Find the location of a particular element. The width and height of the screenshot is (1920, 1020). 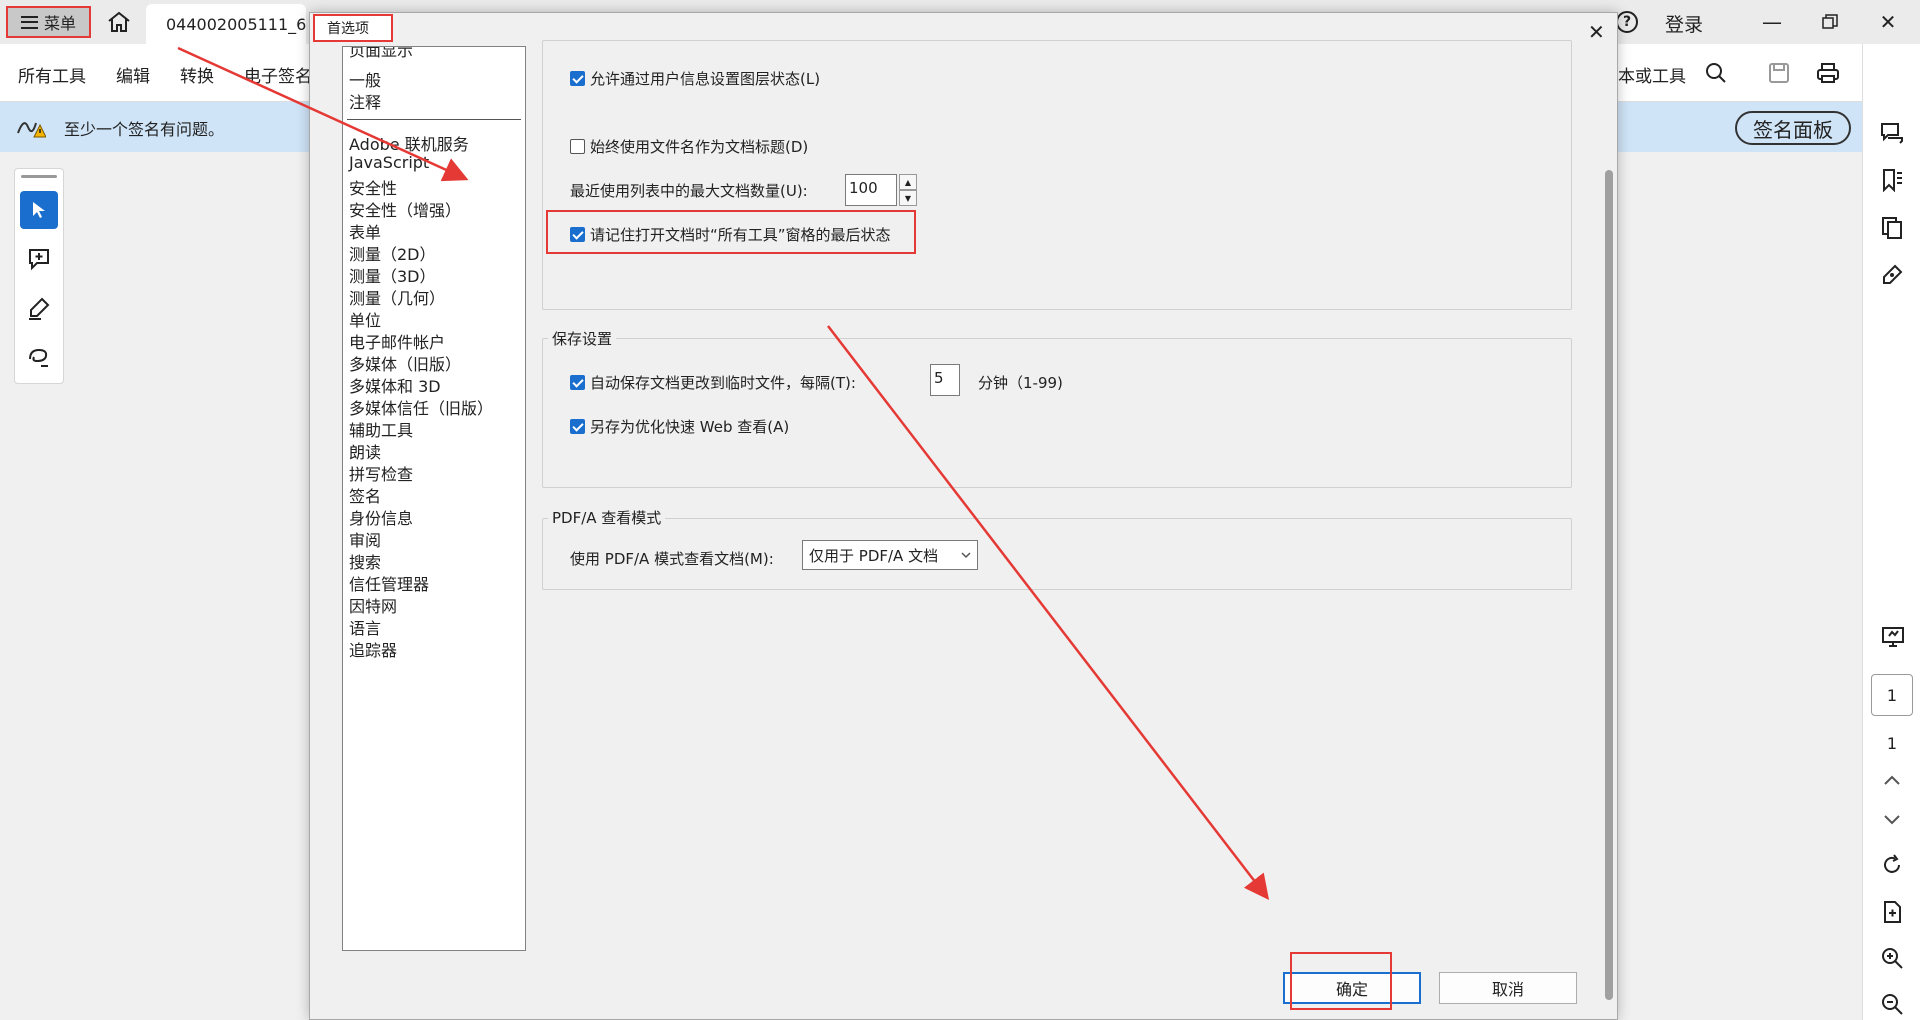

arrow-to-ok is located at coordinates (1048, 612).